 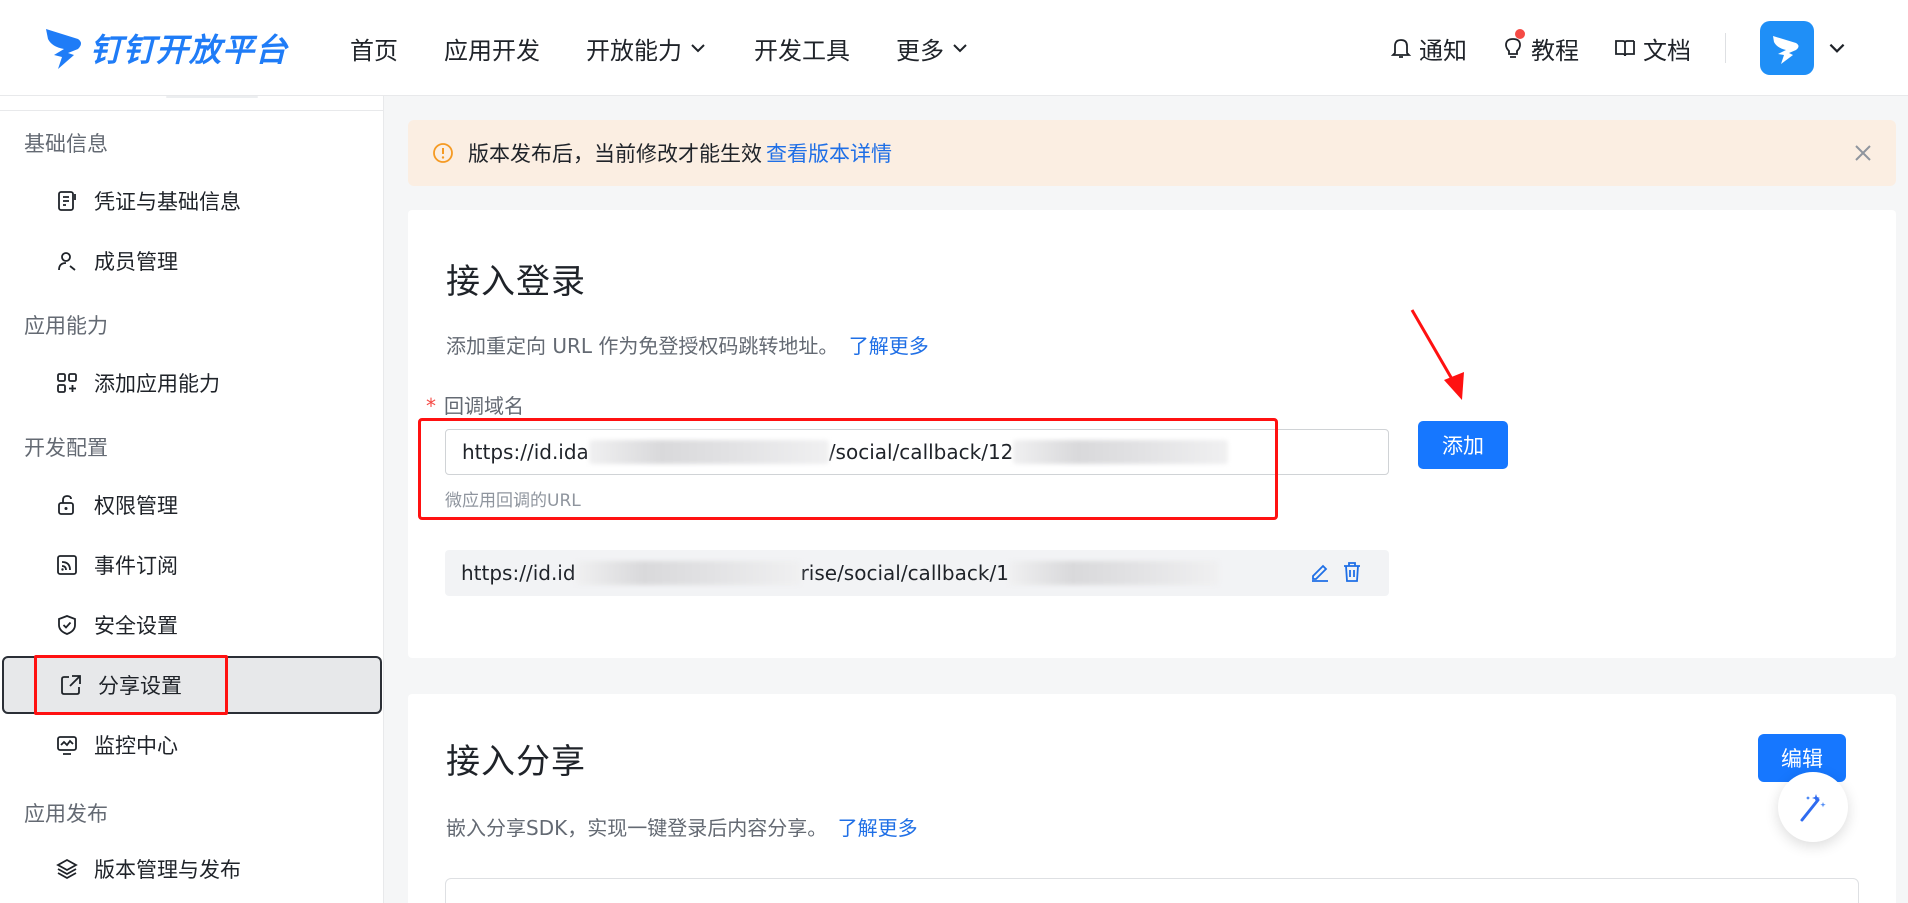 I want to click on rss-icon, so click(x=67, y=565).